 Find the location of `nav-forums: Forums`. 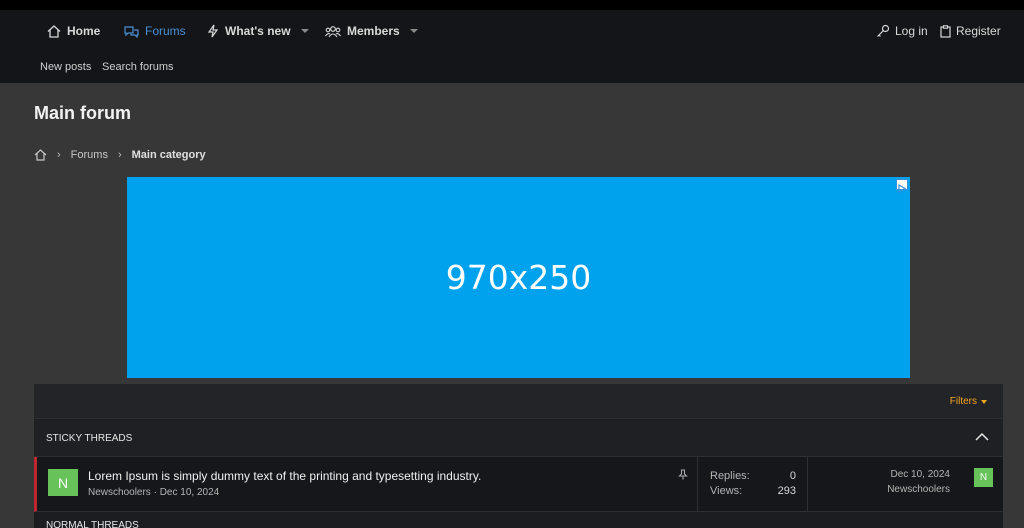

nav-forums: Forums is located at coordinates (155, 31).